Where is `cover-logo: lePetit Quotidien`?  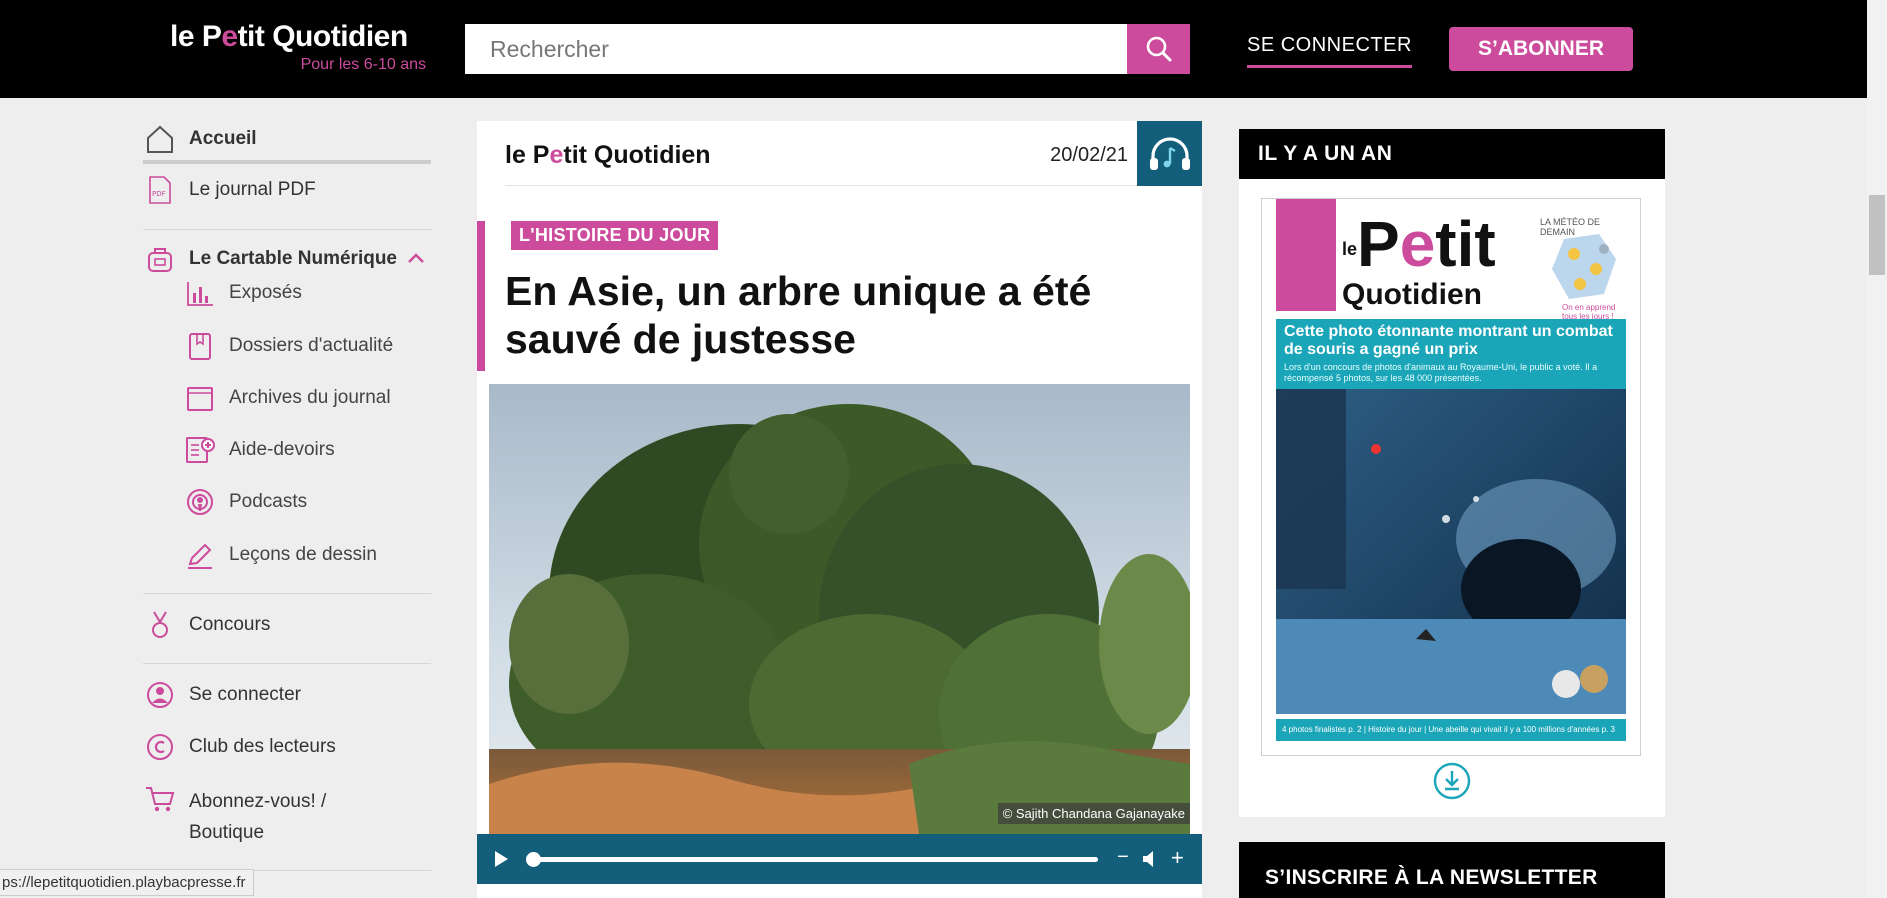
cover-logo: lePetit Quotidien is located at coordinates (1419, 260).